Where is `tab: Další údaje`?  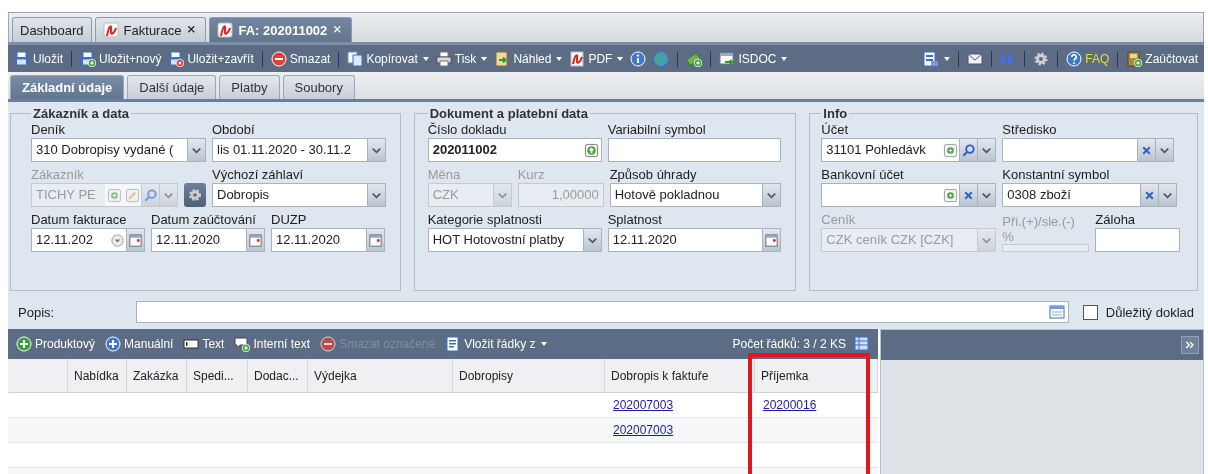 tab: Další údaje is located at coordinates (172, 87).